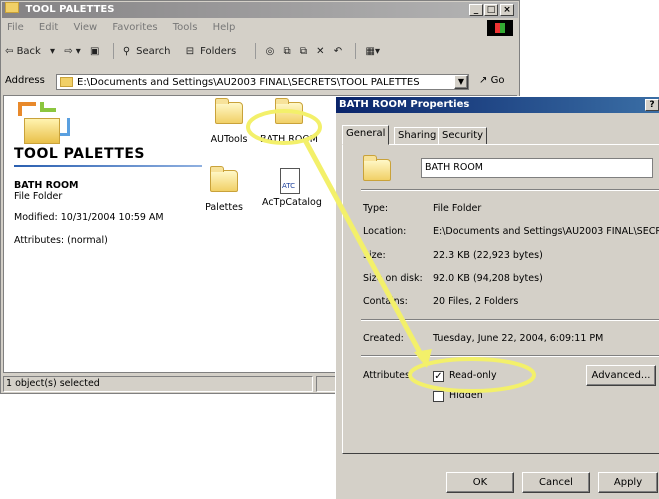 This screenshot has height=499, width=659. I want to click on folders-icon: ⊟, so click(190, 51).